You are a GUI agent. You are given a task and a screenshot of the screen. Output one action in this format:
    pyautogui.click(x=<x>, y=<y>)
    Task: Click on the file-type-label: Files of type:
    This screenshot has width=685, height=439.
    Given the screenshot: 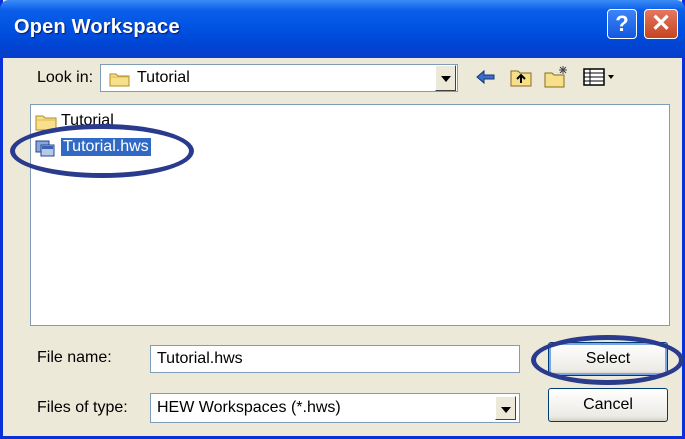 What is the action you would take?
    pyautogui.click(x=82, y=407)
    